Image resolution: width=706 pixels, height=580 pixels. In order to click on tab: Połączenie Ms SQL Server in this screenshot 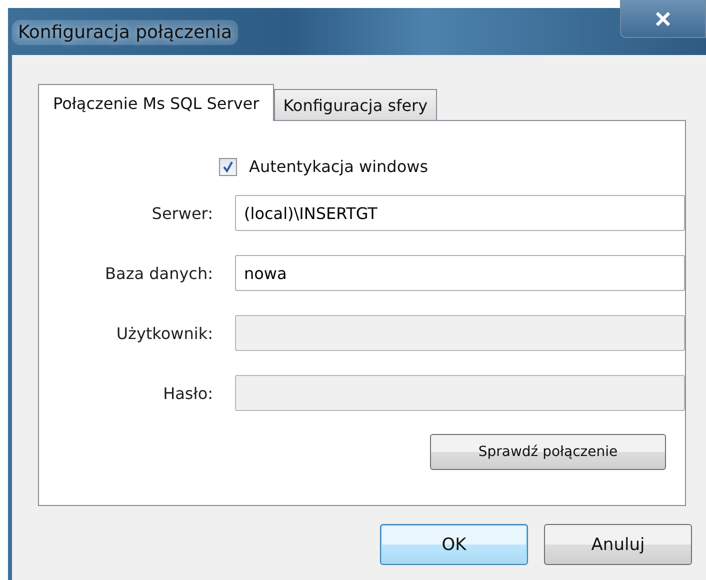, I will do `click(156, 102)`.